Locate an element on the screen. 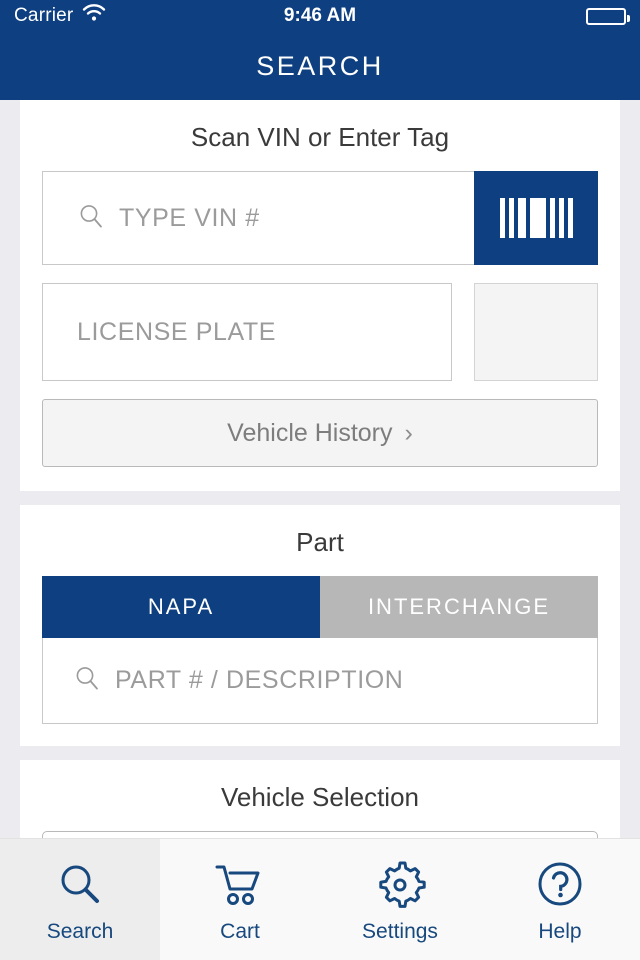 The image size is (640, 960). tab-cart: Cart is located at coordinates (240, 899).